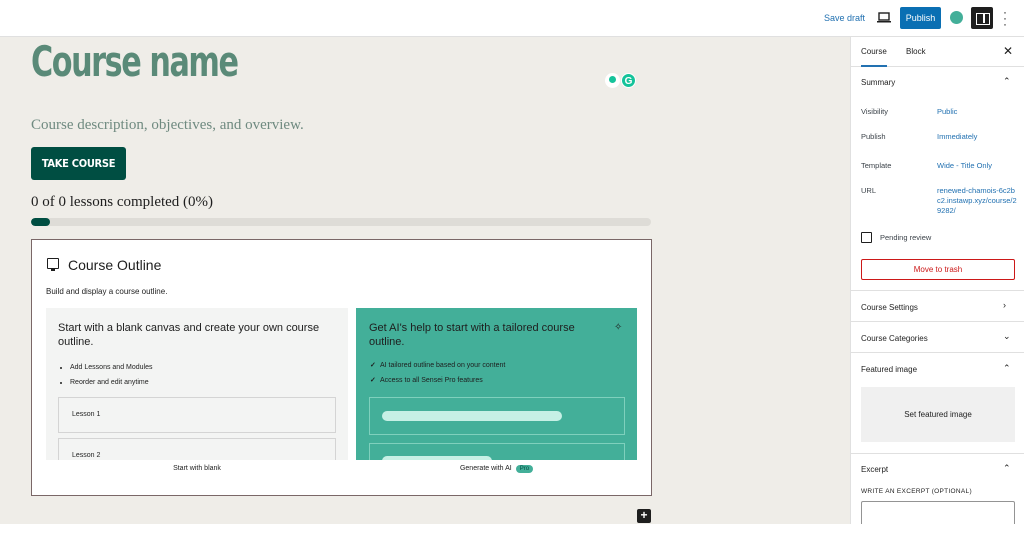 The image size is (1024, 539). Describe the element at coordinates (612, 80) in the screenshot. I see `location-pin-icon` at that location.